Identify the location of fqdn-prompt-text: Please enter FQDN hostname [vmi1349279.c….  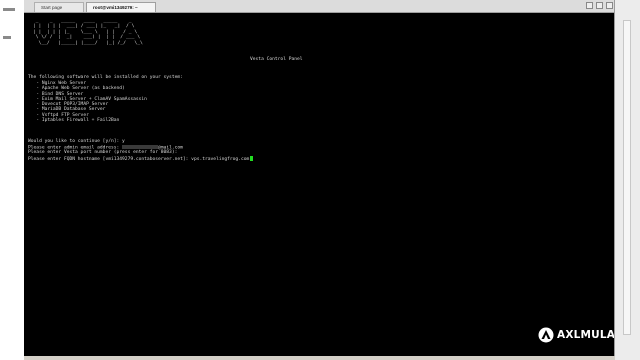
(139, 159).